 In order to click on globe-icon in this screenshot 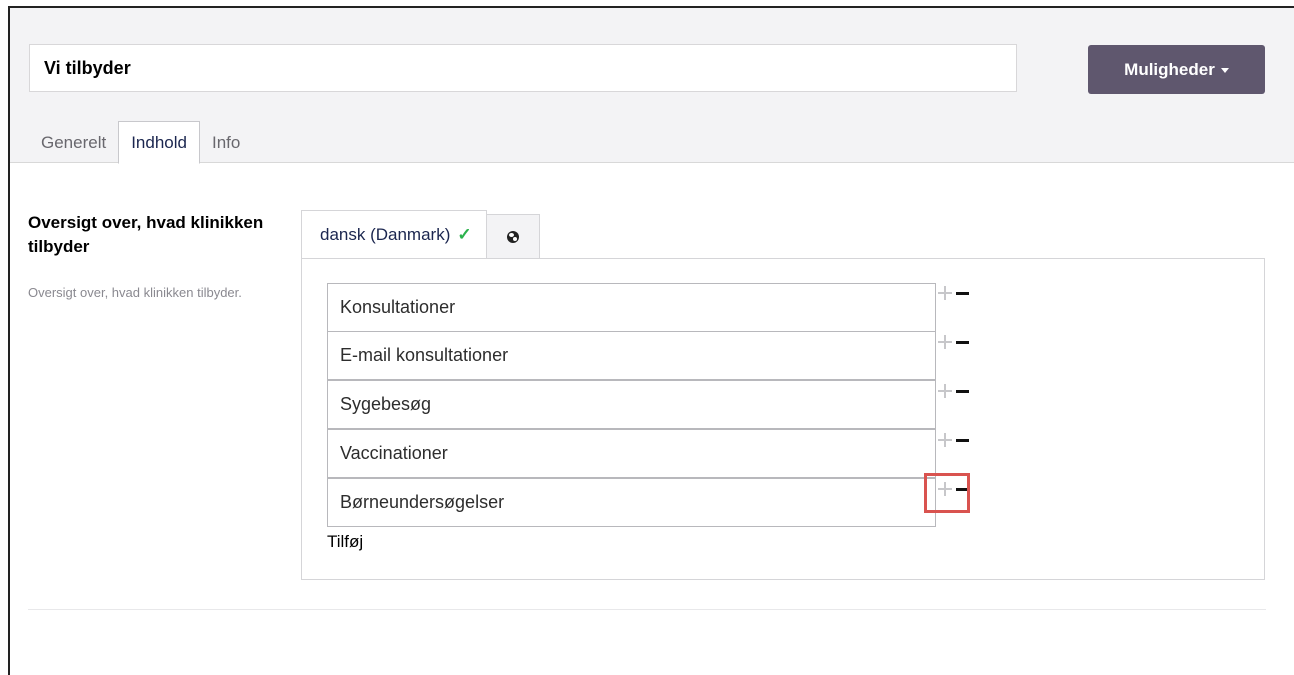, I will do `click(512, 236)`.